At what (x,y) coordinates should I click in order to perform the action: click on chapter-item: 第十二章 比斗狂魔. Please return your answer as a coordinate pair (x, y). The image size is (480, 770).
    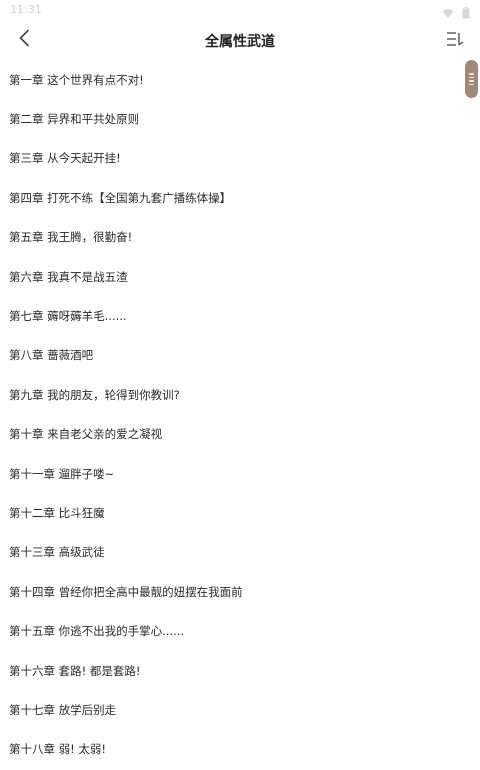
    Looking at the image, I should click on (240, 512).